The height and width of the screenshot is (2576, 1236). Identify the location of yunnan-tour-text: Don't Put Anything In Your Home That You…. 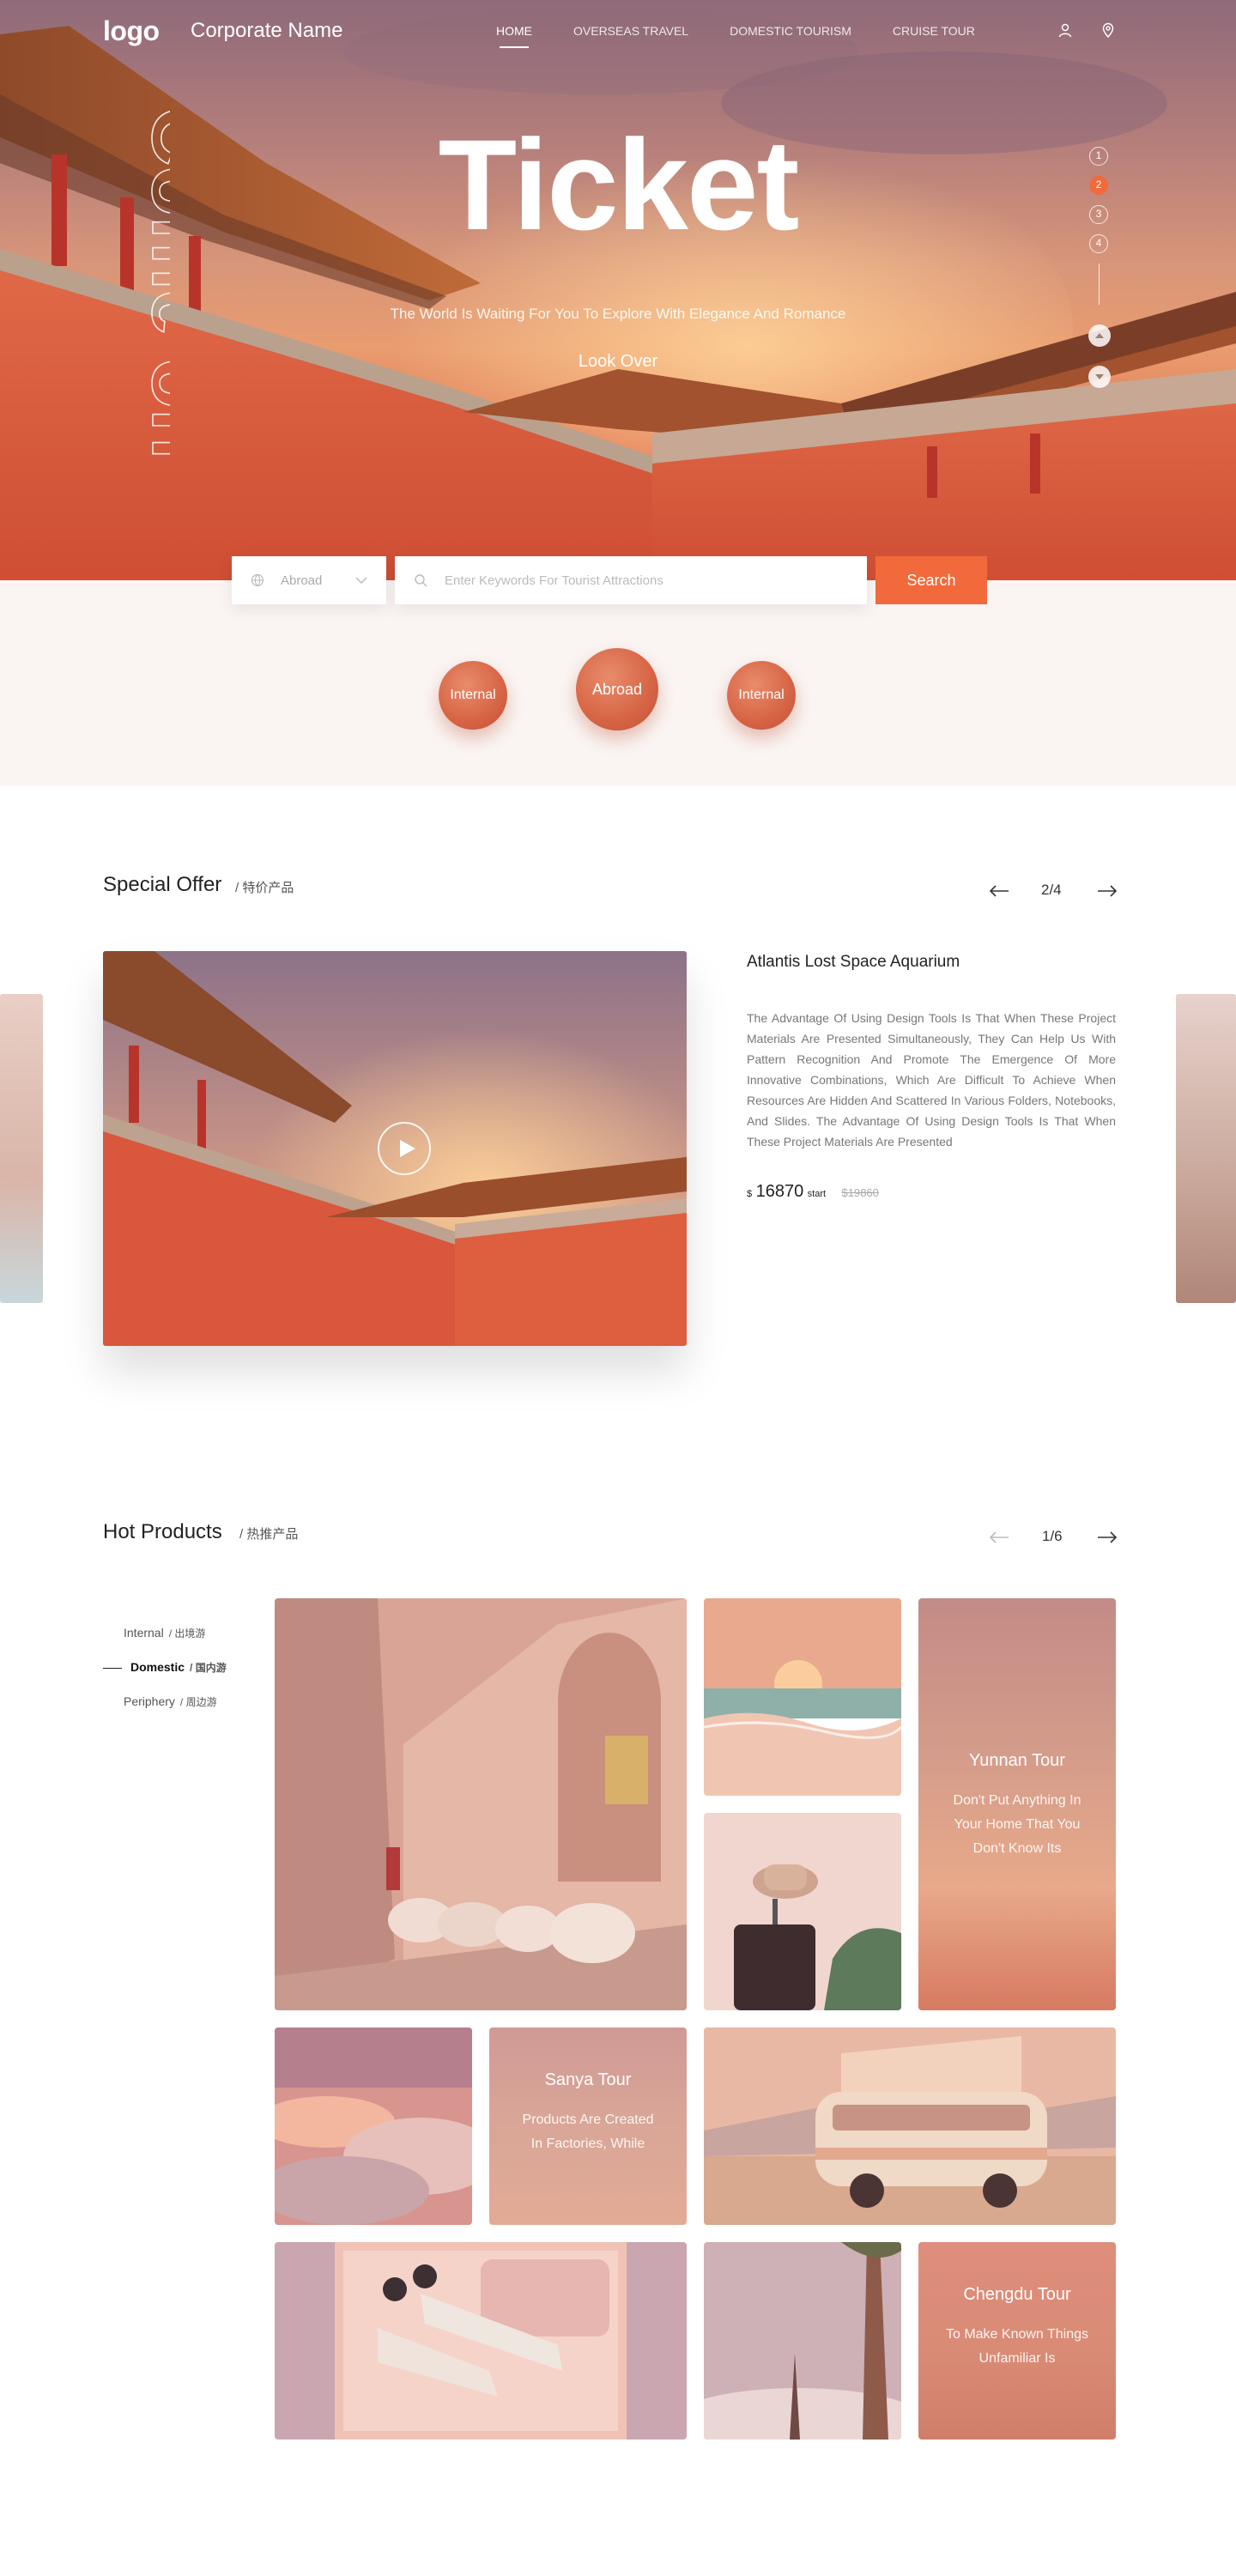
(1017, 1824).